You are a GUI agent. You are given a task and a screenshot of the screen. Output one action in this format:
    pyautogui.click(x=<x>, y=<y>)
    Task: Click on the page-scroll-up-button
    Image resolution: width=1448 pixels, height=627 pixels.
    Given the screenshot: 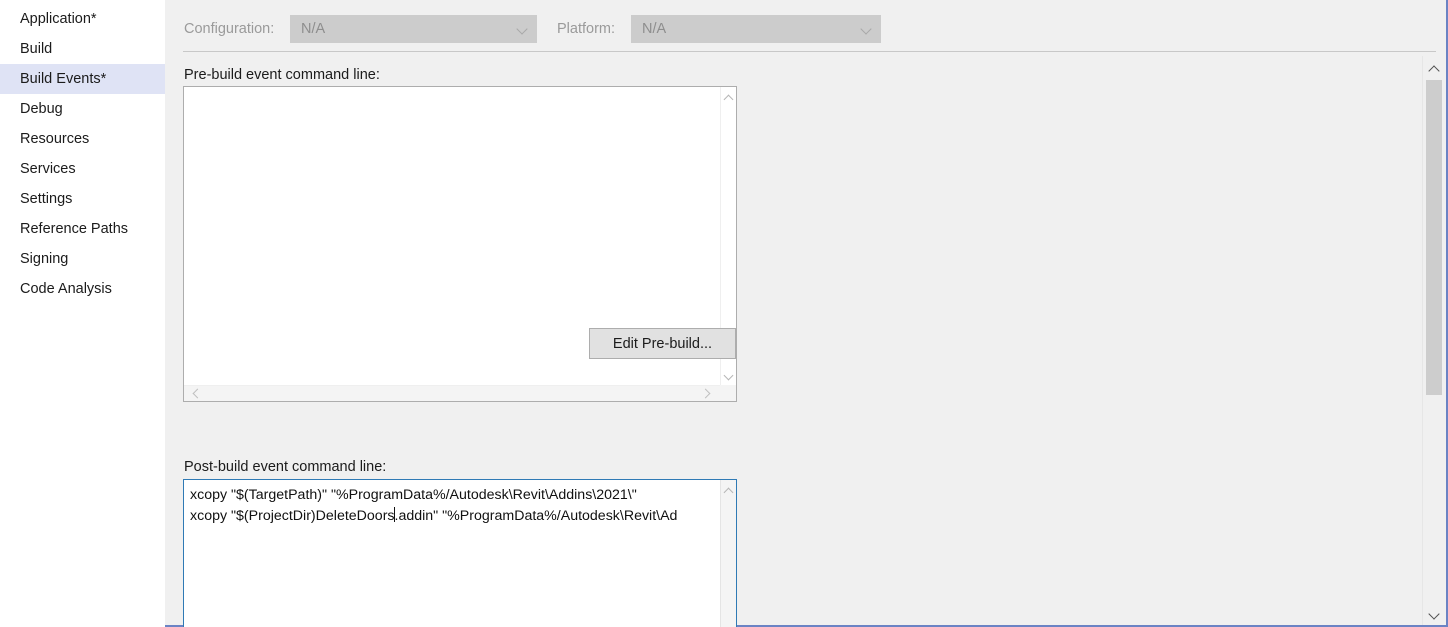 What is the action you would take?
    pyautogui.click(x=1434, y=68)
    